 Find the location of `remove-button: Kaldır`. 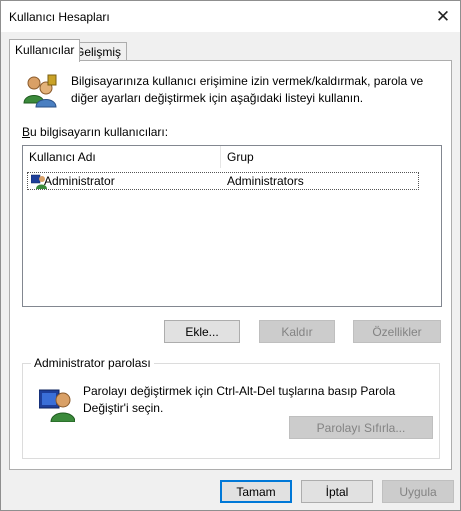

remove-button: Kaldır is located at coordinates (297, 331).